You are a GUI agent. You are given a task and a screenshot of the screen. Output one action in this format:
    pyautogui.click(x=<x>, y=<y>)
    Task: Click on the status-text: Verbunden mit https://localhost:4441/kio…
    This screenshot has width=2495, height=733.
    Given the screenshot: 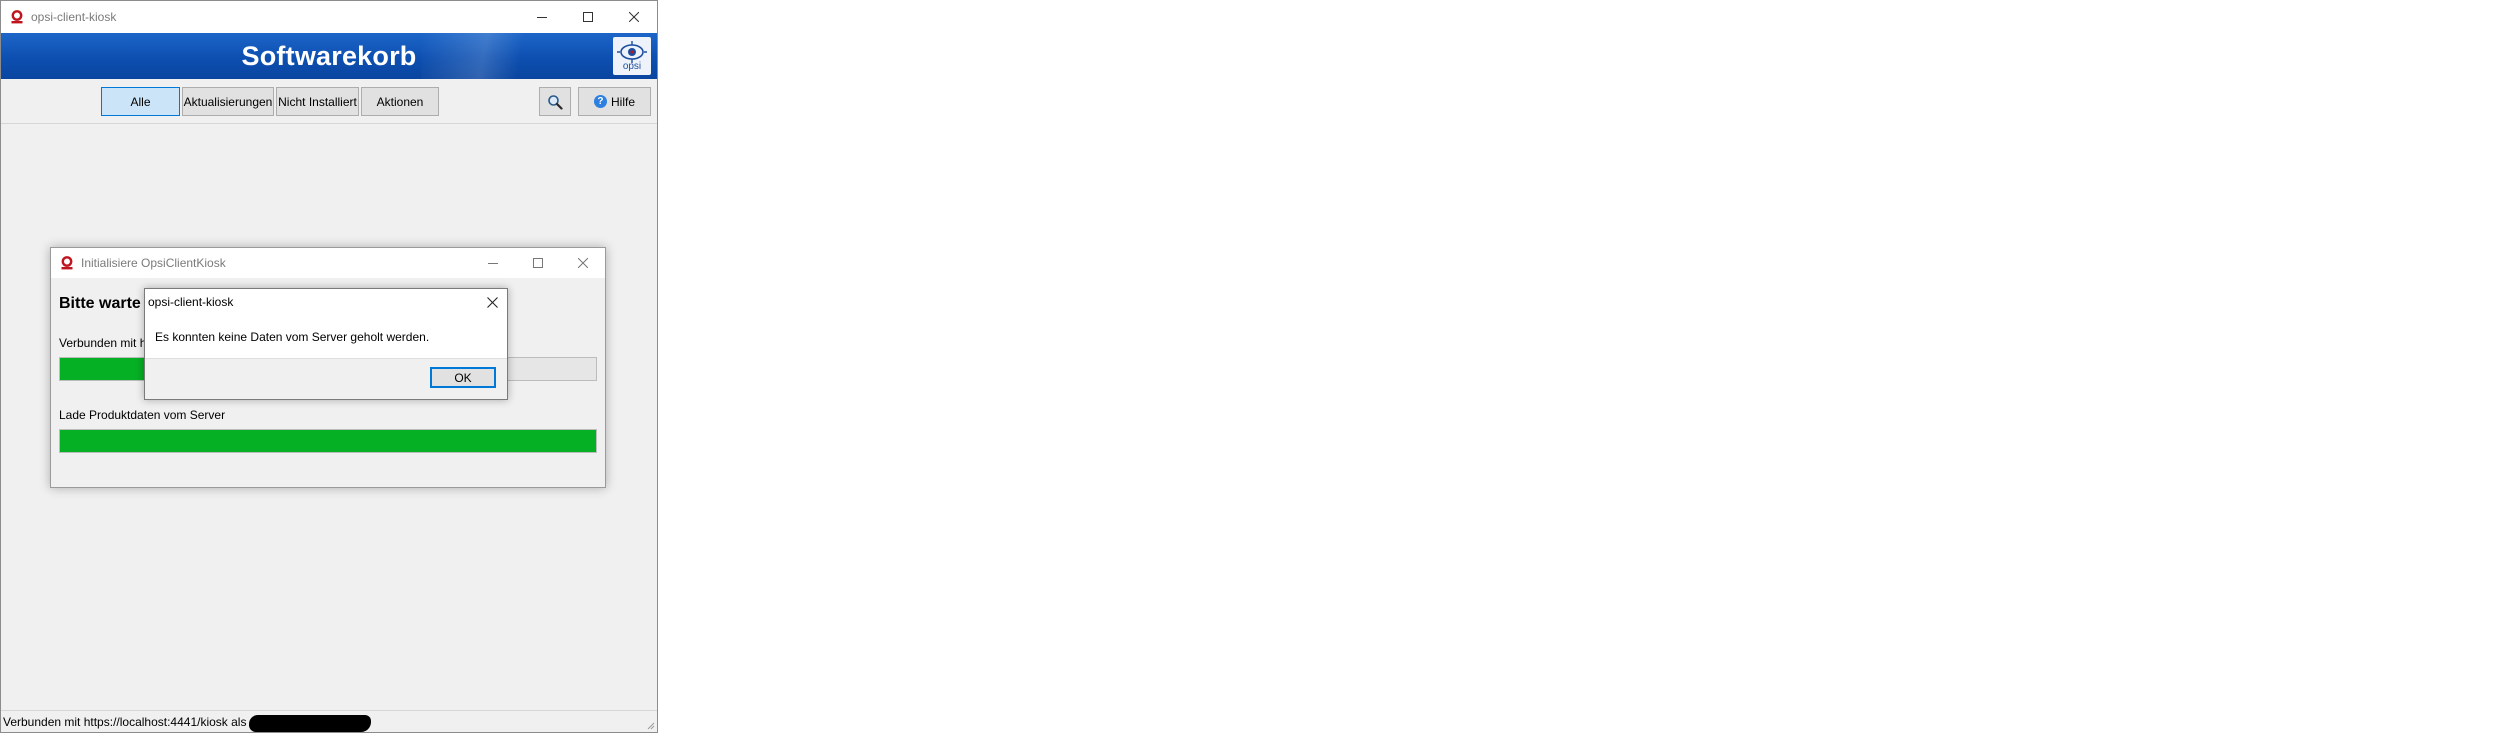 What is the action you would take?
    pyautogui.click(x=125, y=722)
    